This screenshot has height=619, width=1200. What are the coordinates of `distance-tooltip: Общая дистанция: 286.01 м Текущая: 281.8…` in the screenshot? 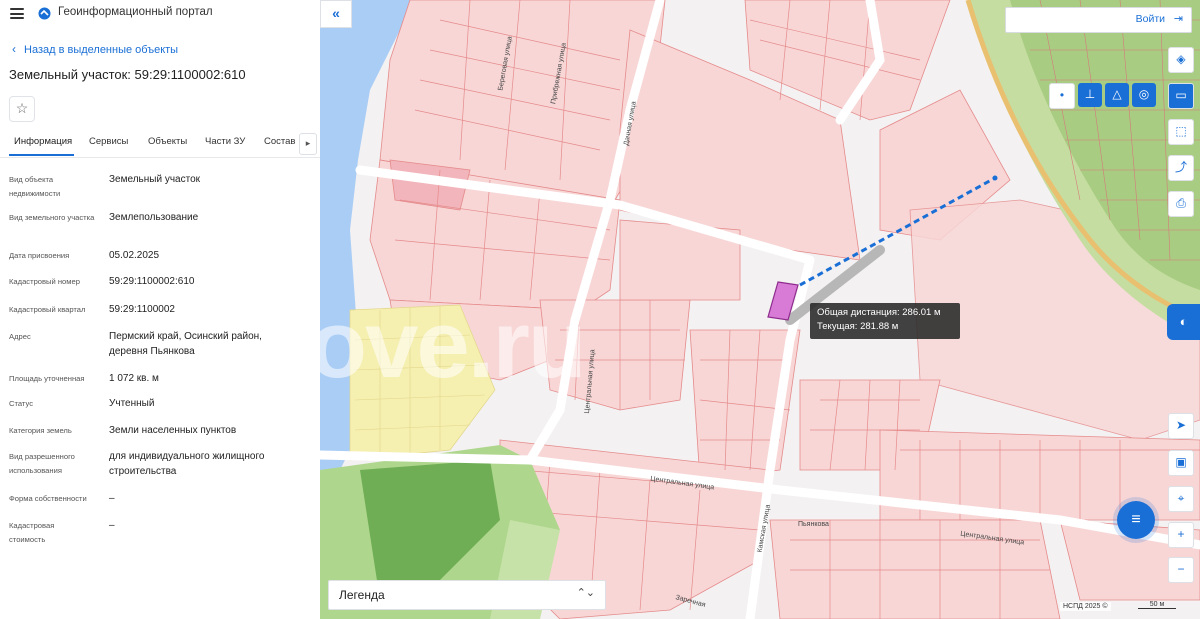 It's located at (885, 321).